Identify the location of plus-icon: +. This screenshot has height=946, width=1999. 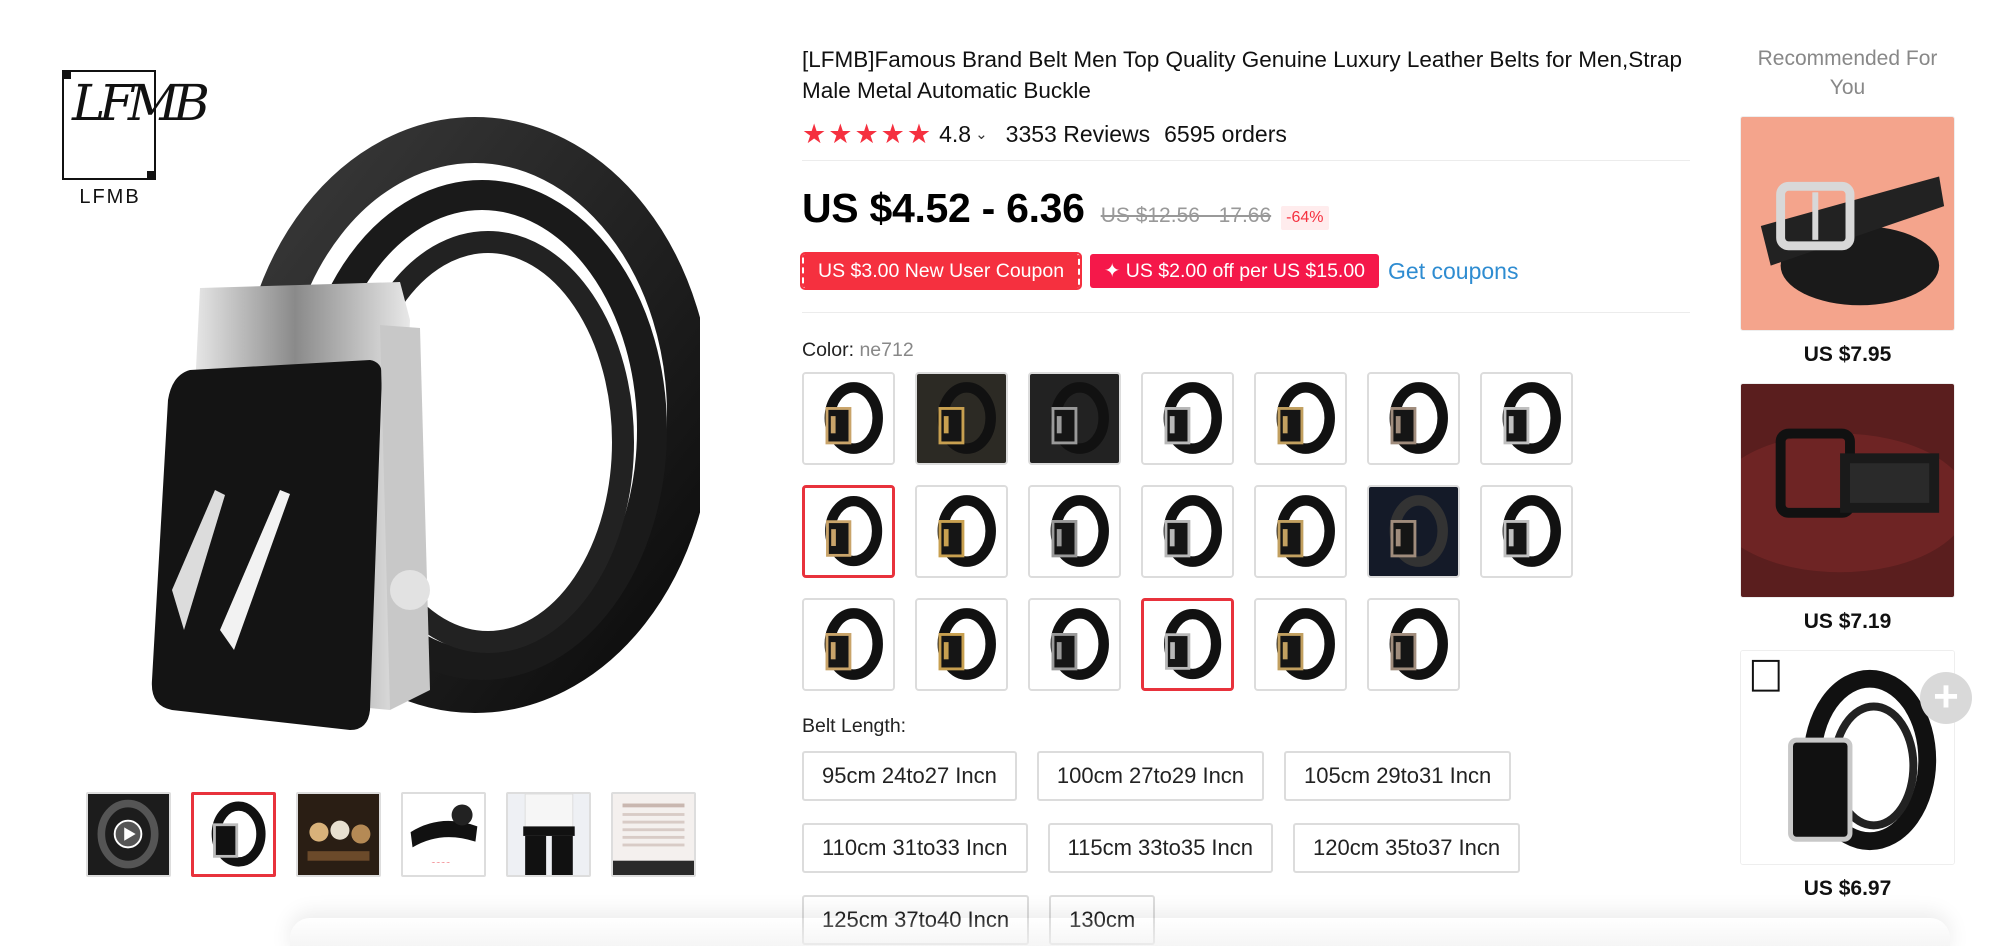
(1946, 698).